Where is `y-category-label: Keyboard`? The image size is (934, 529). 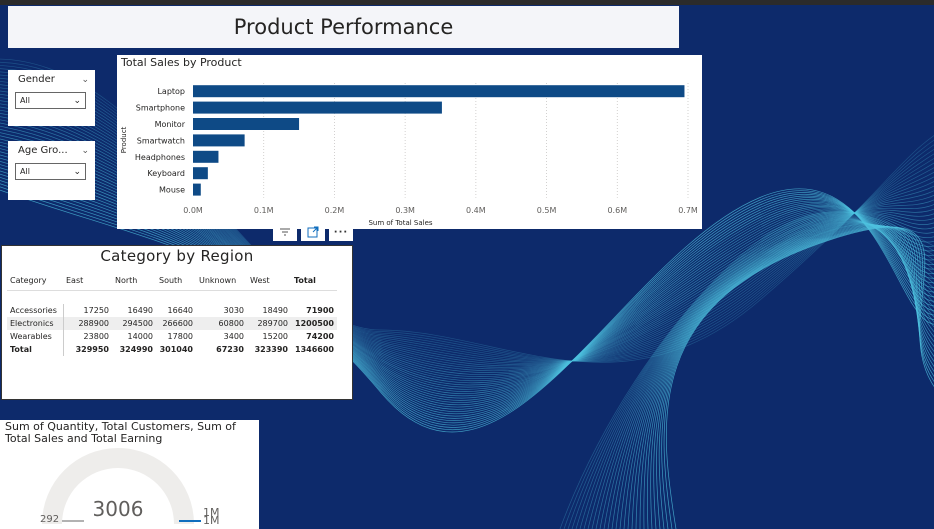
y-category-label: Keyboard is located at coordinates (166, 173).